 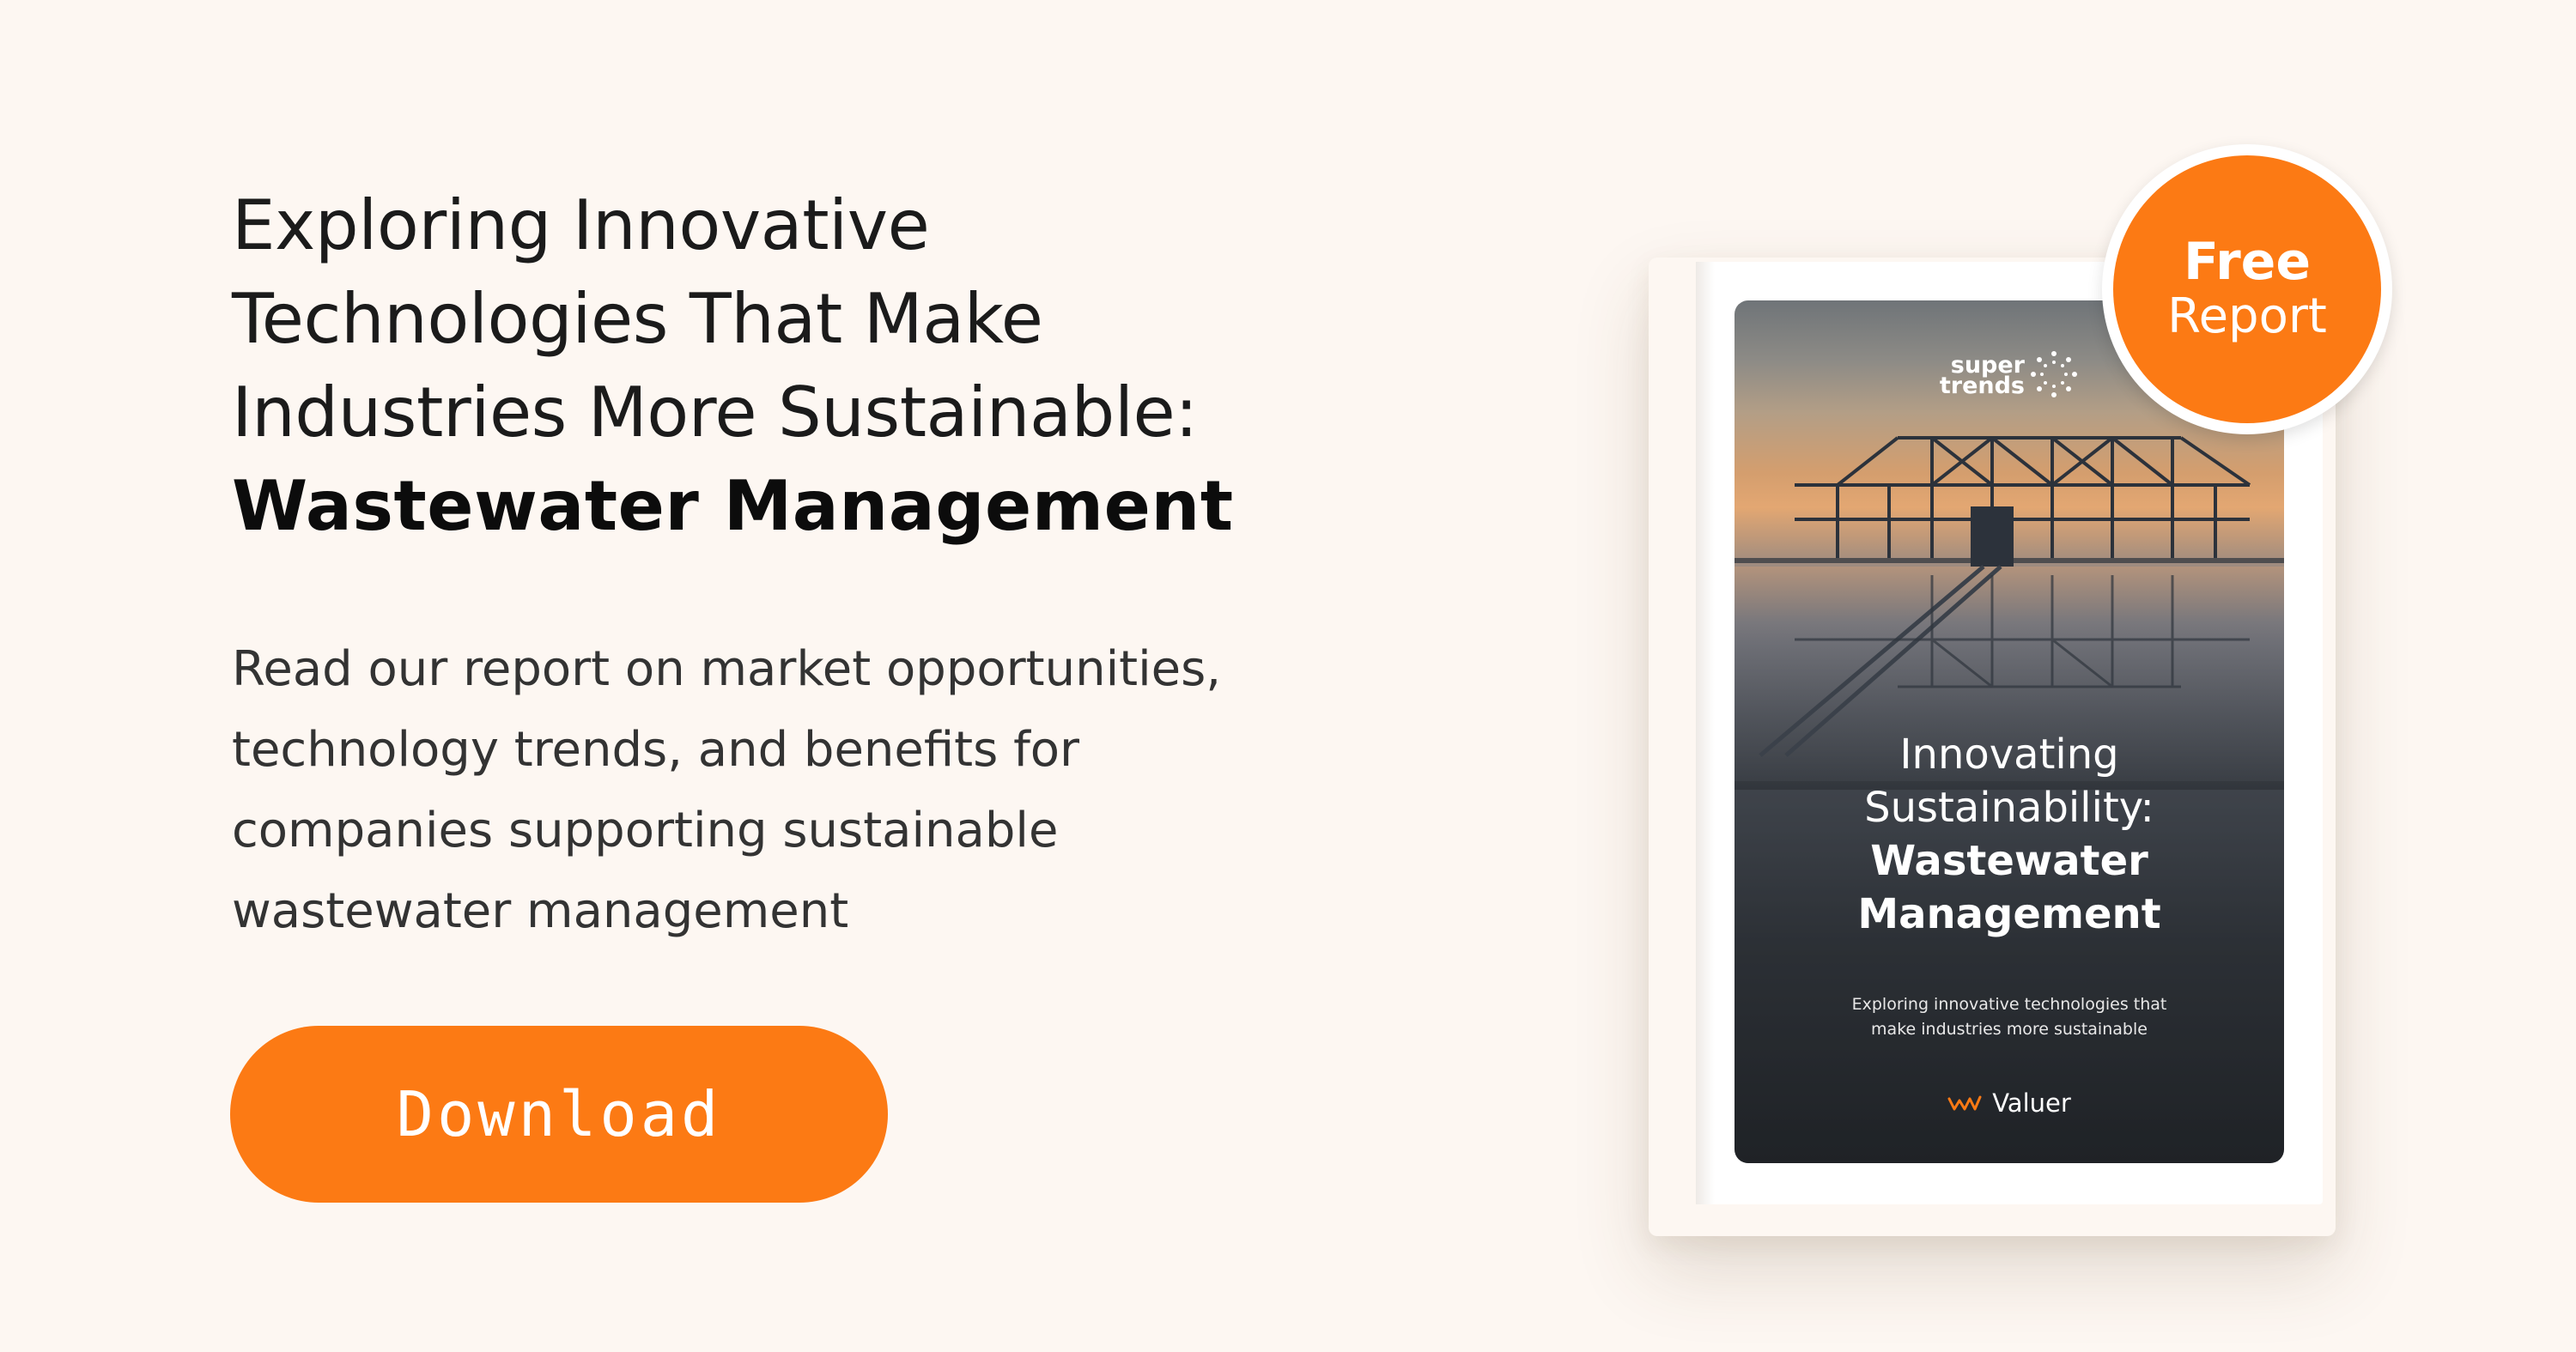 I want to click on badge-report-text: Report, so click(x=2247, y=316).